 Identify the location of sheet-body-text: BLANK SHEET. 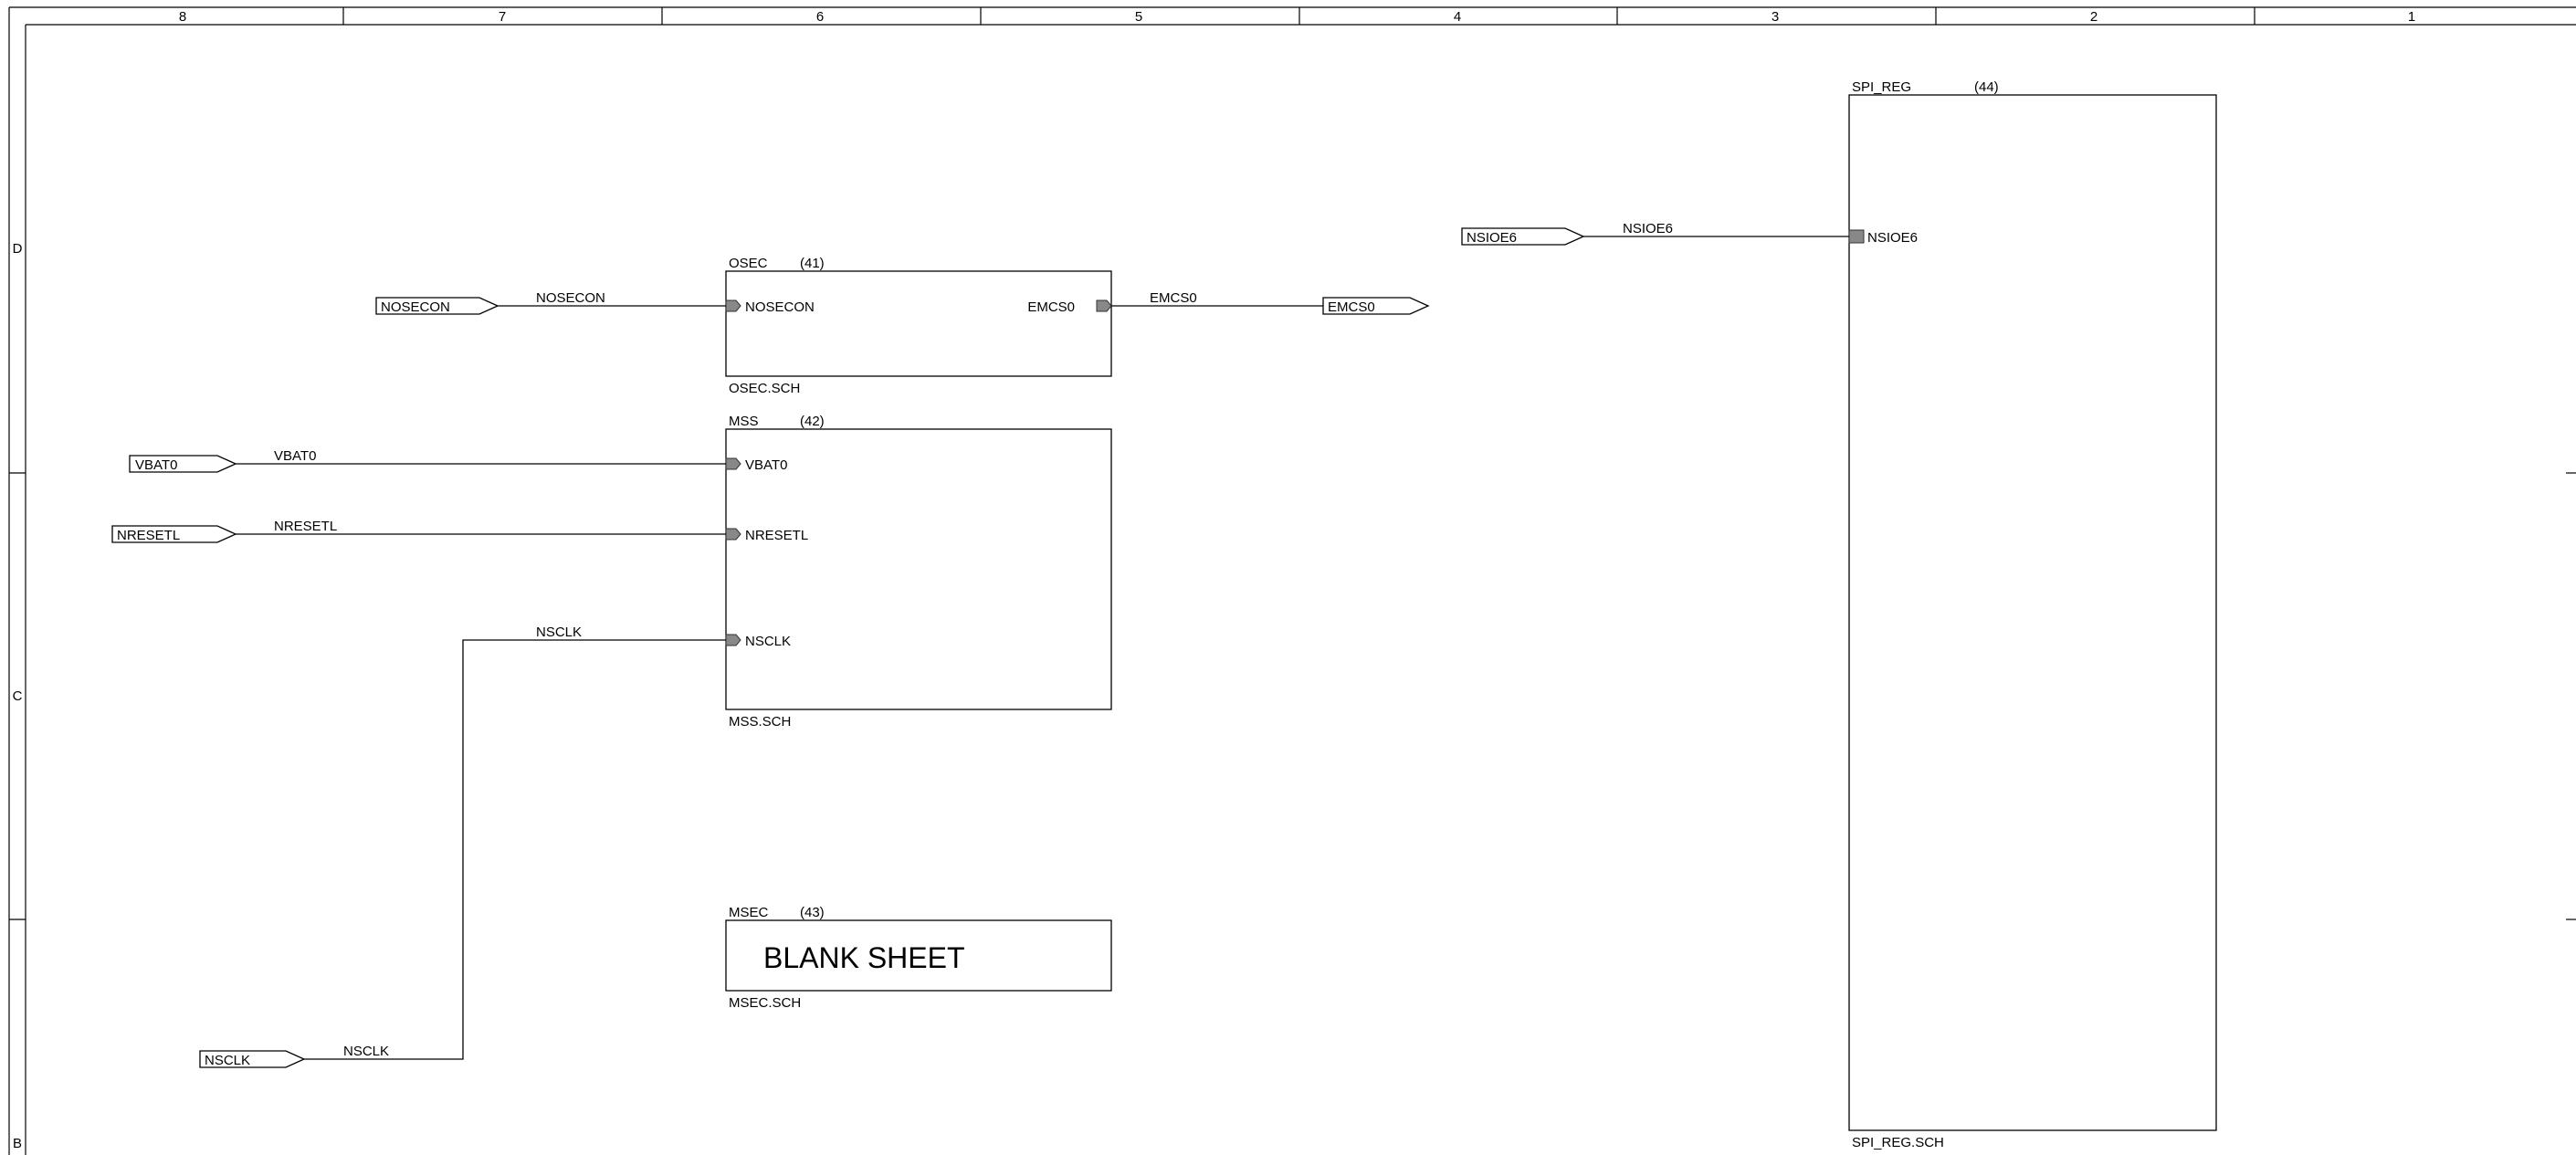
(864, 958).